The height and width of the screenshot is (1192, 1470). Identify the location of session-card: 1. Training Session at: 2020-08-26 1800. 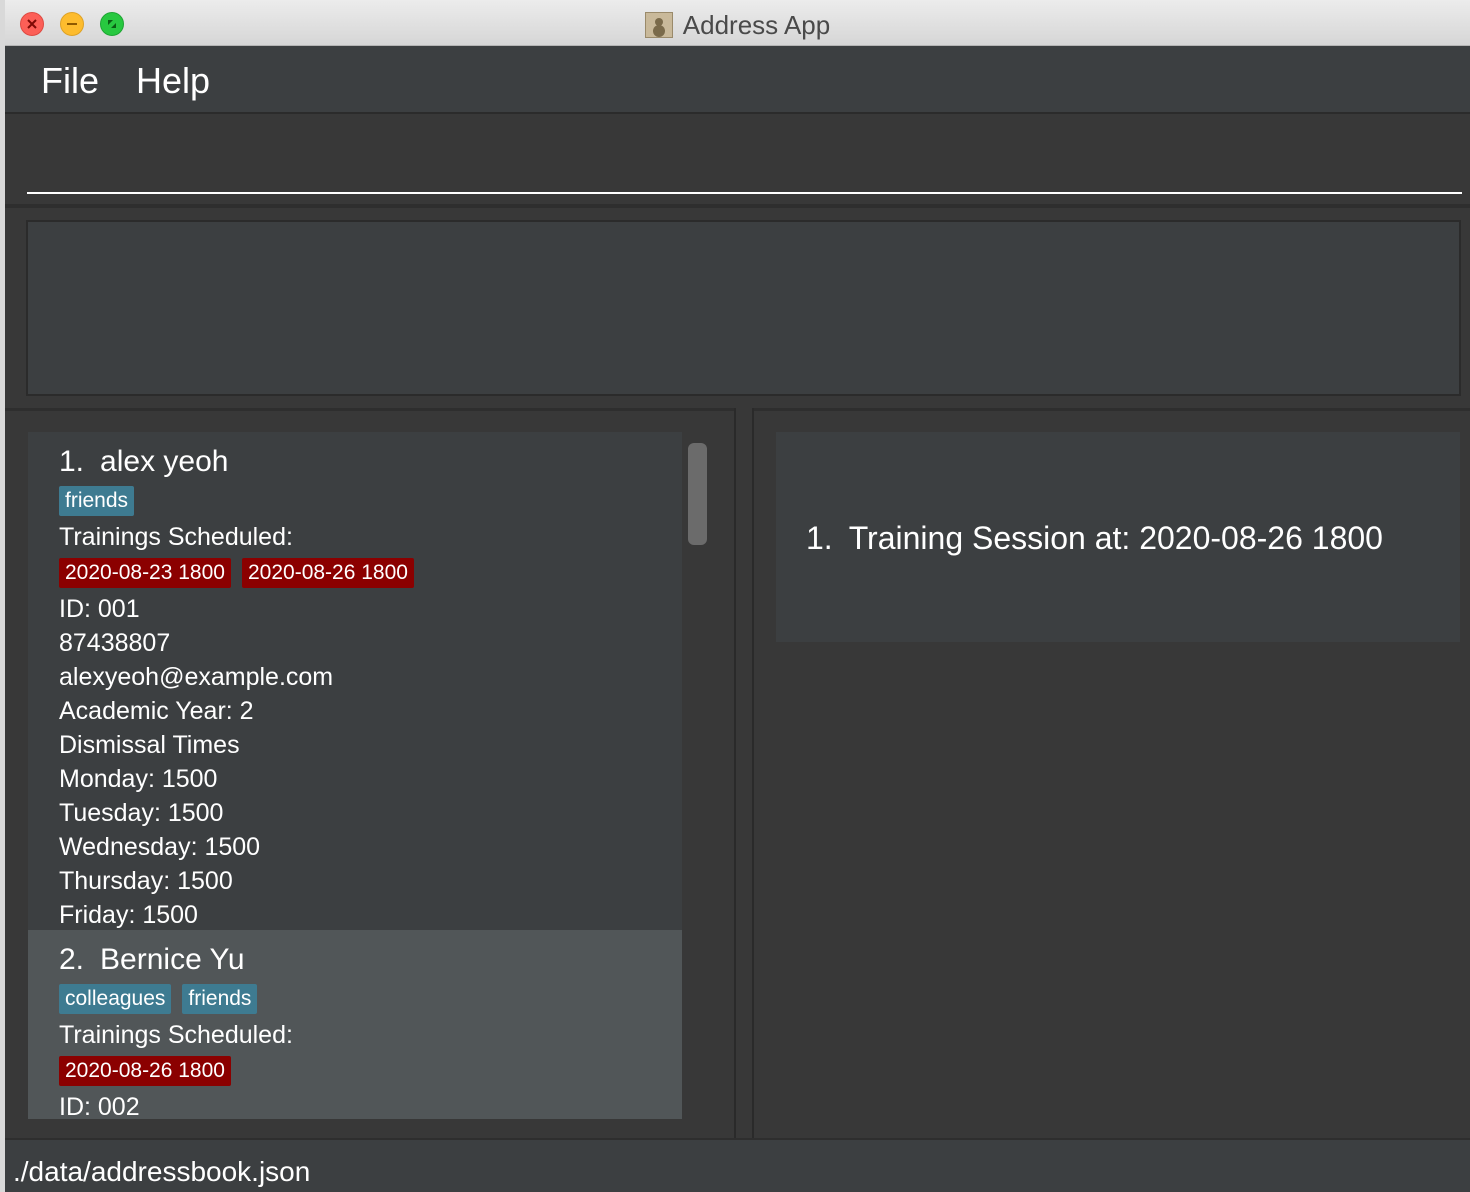
(1118, 537).